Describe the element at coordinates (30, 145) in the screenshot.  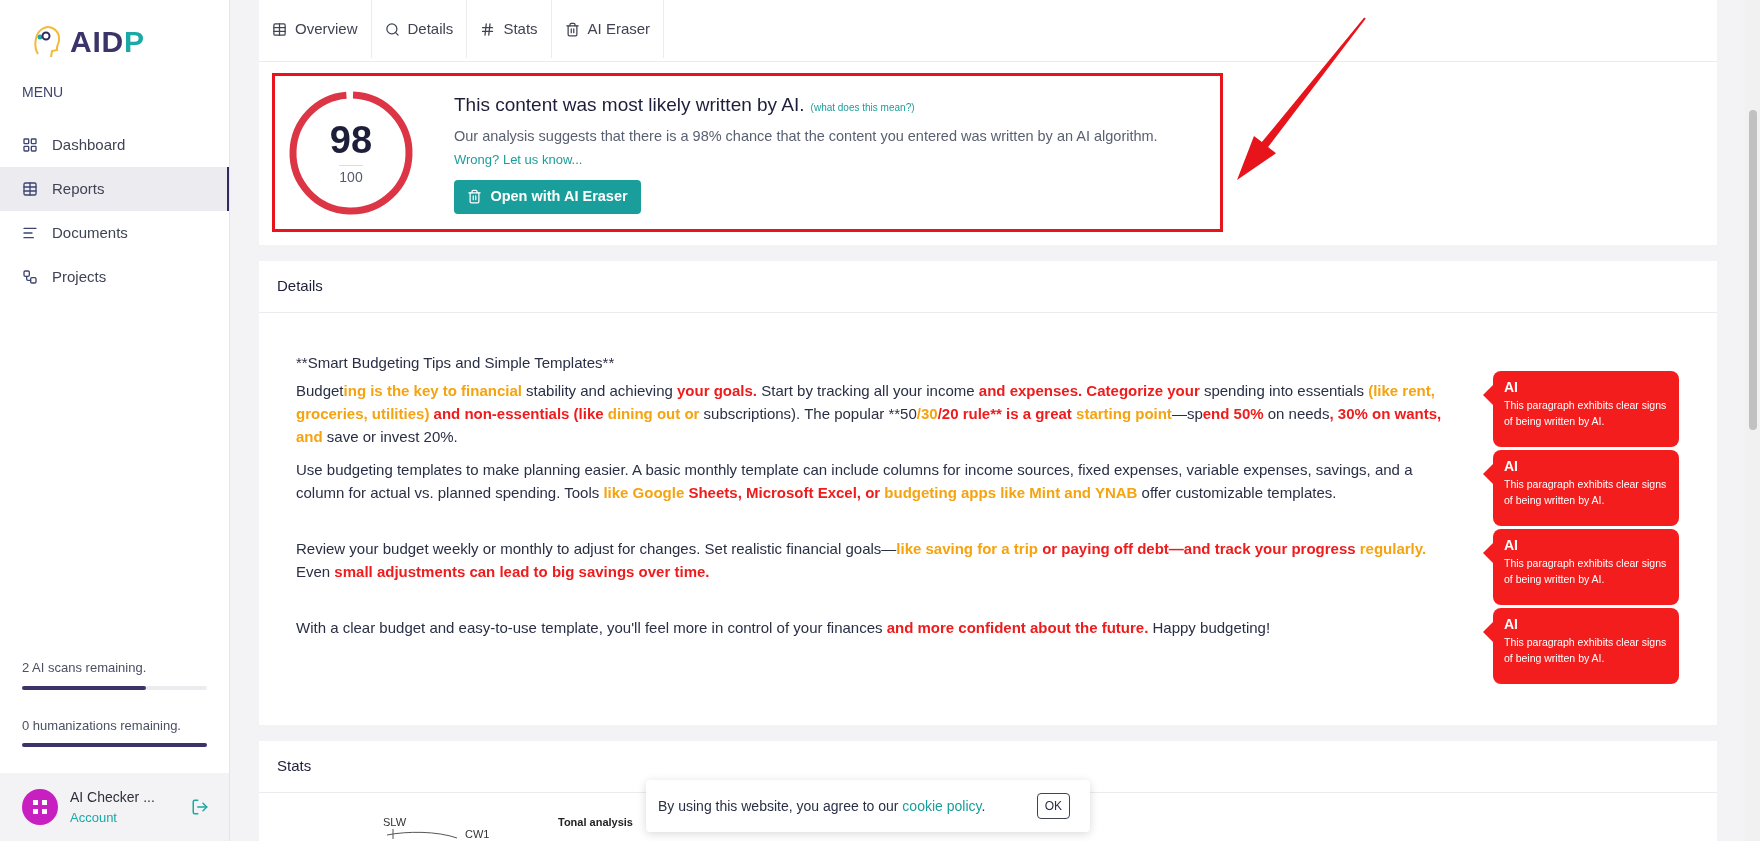
I see `grid-icon` at that location.